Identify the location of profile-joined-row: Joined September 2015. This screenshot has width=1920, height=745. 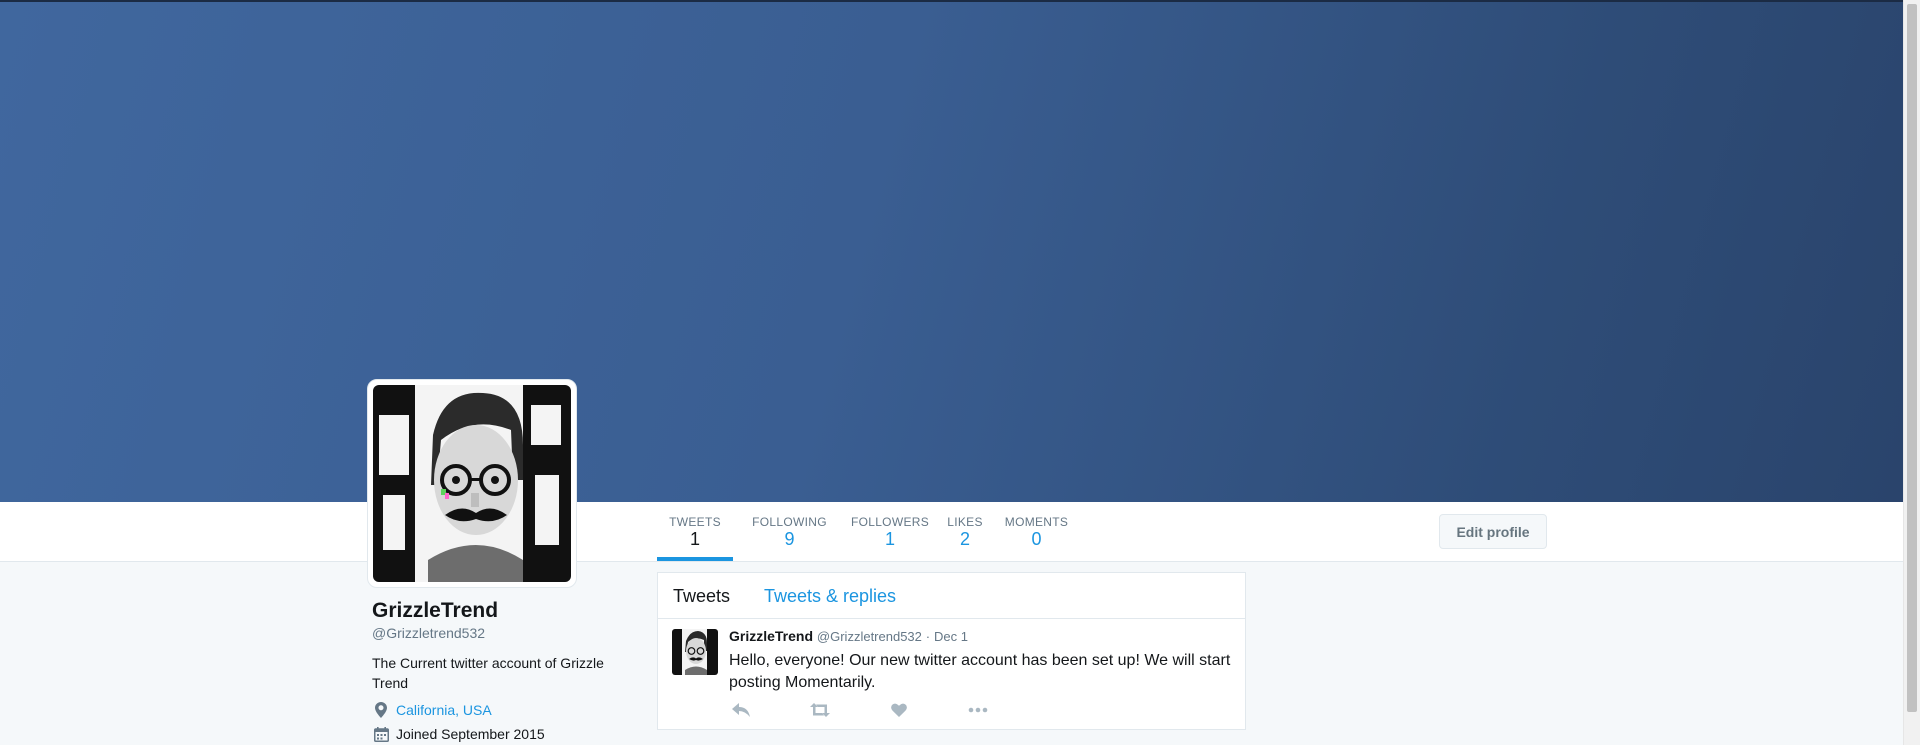
(502, 734).